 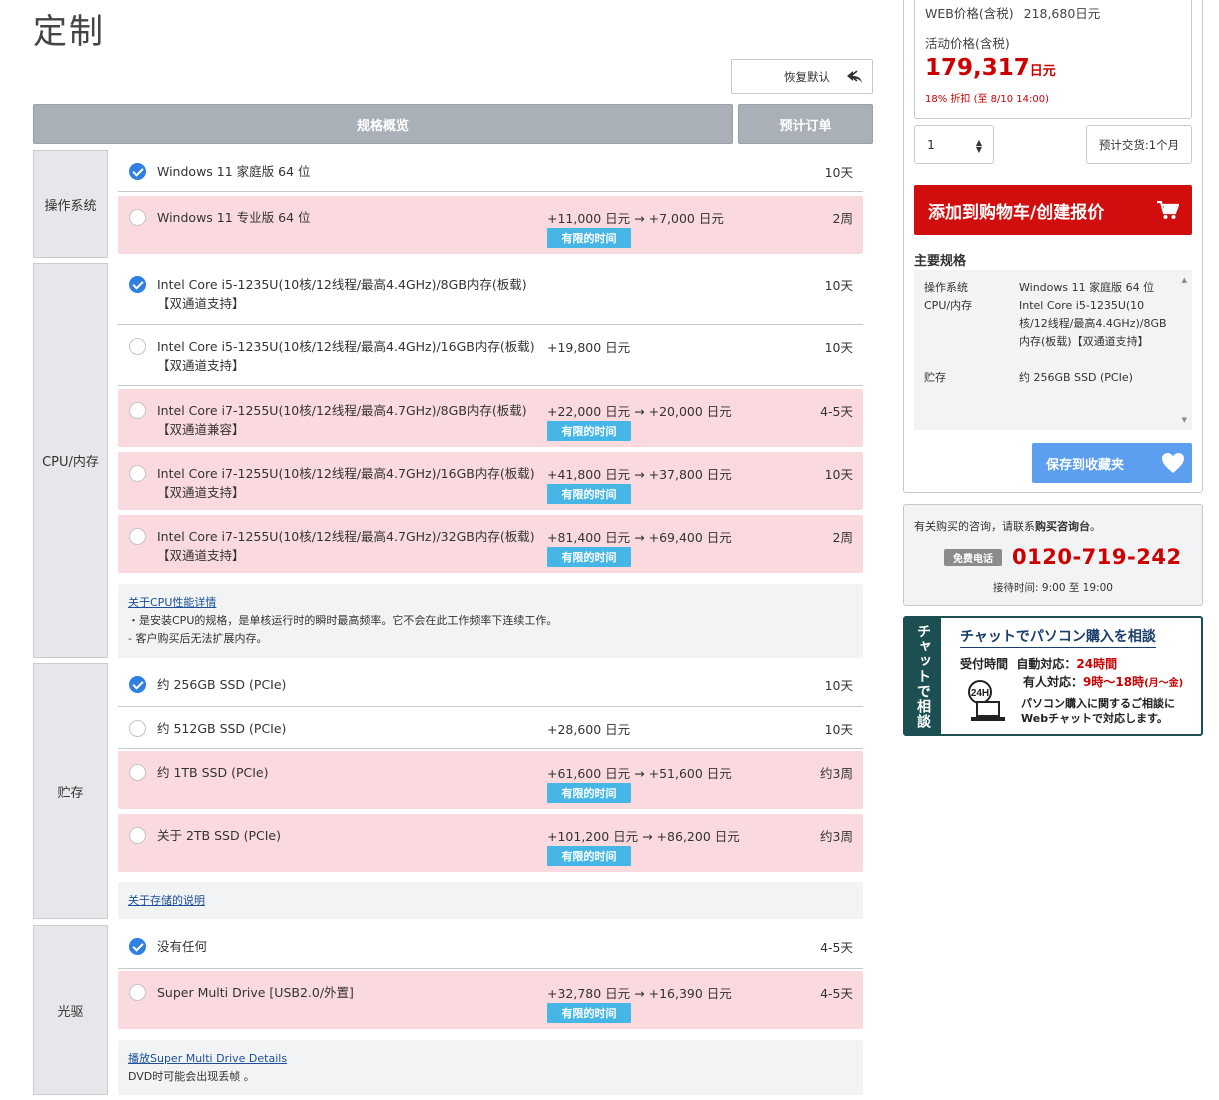 What do you see at coordinates (1062, 13) in the screenshot?
I see `web-price-value: 218,680日元` at bounding box center [1062, 13].